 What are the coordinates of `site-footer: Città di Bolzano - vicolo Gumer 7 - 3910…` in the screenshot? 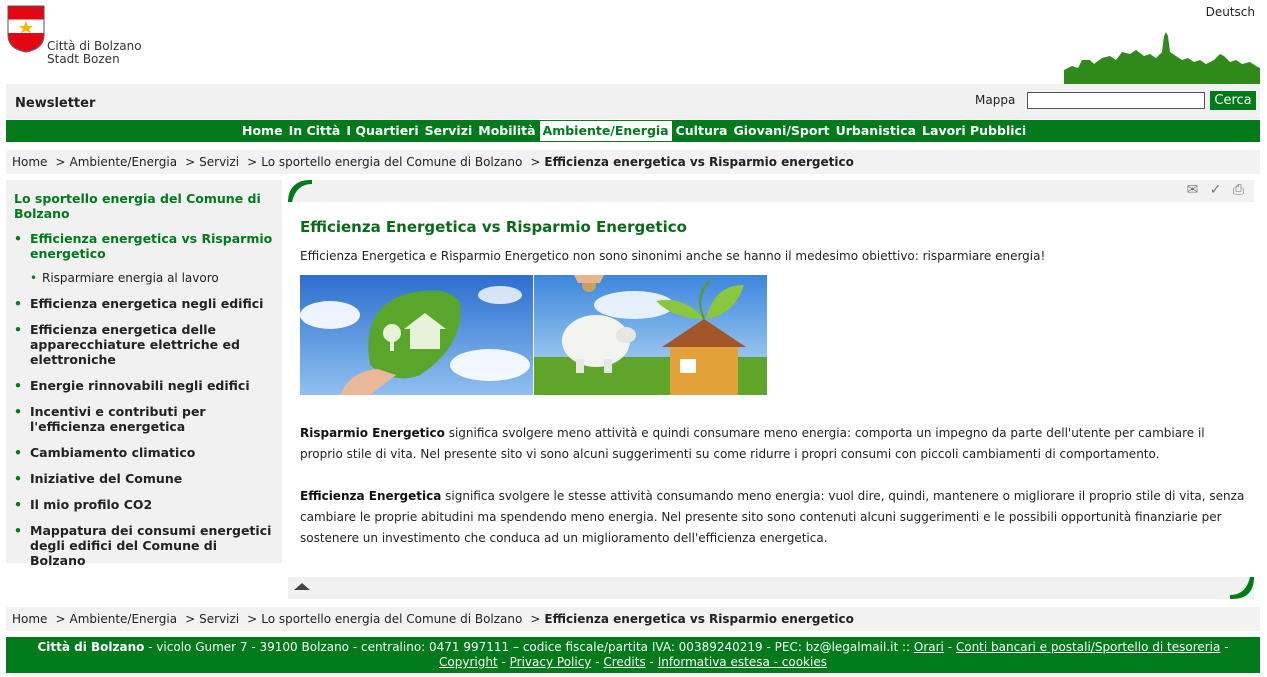 It's located at (633, 655).